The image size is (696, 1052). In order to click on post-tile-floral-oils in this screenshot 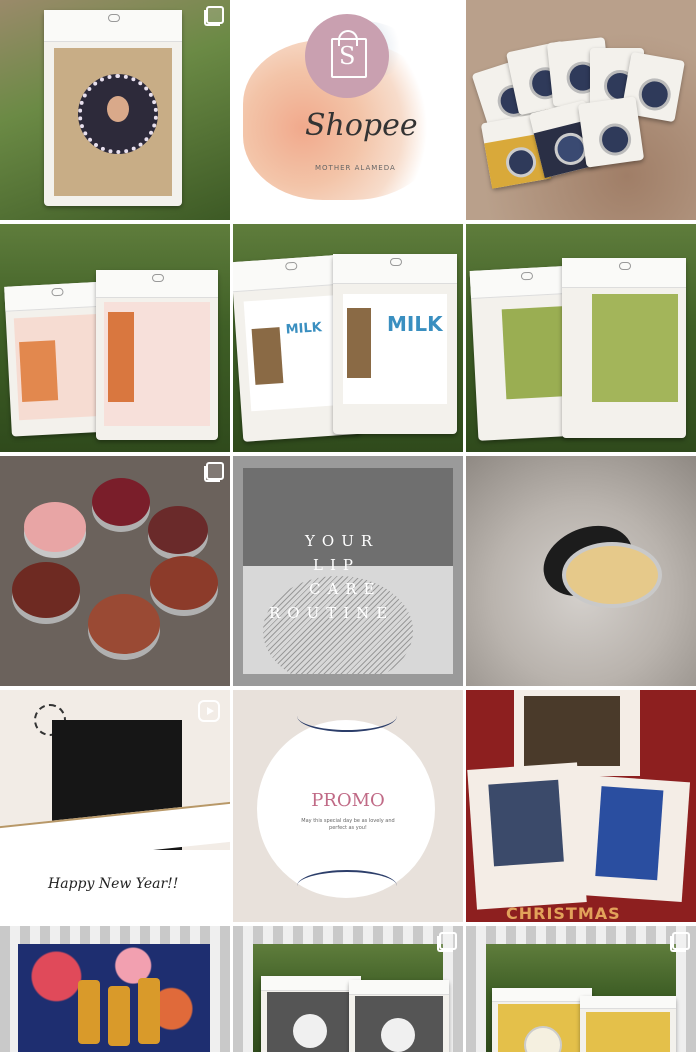, I will do `click(115, 989)`.